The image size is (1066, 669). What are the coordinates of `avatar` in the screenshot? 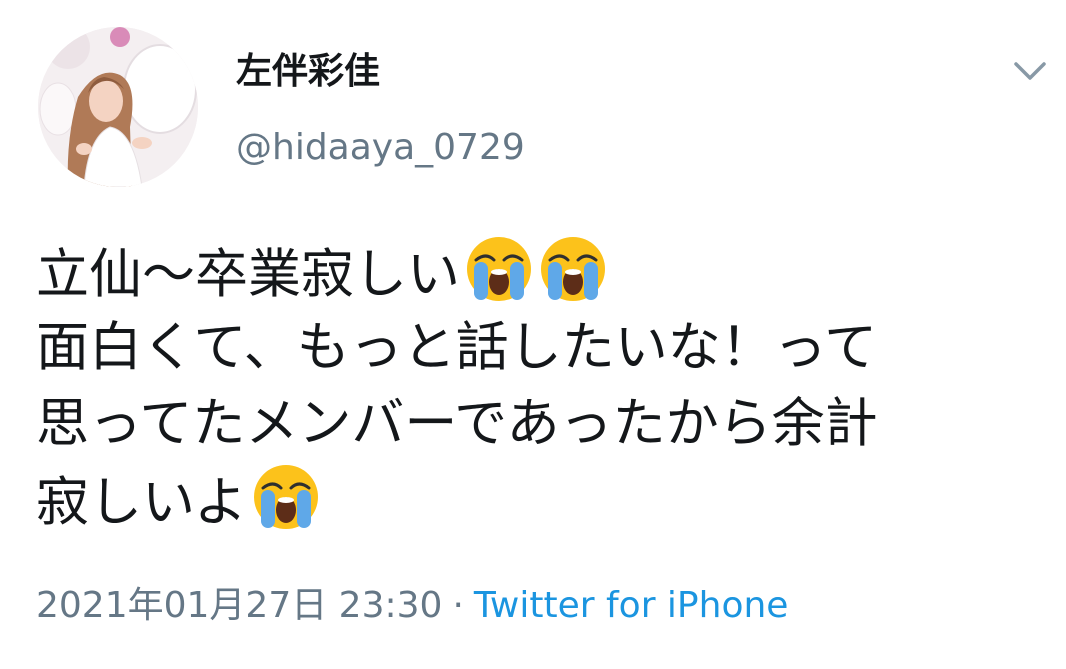 It's located at (118, 107).